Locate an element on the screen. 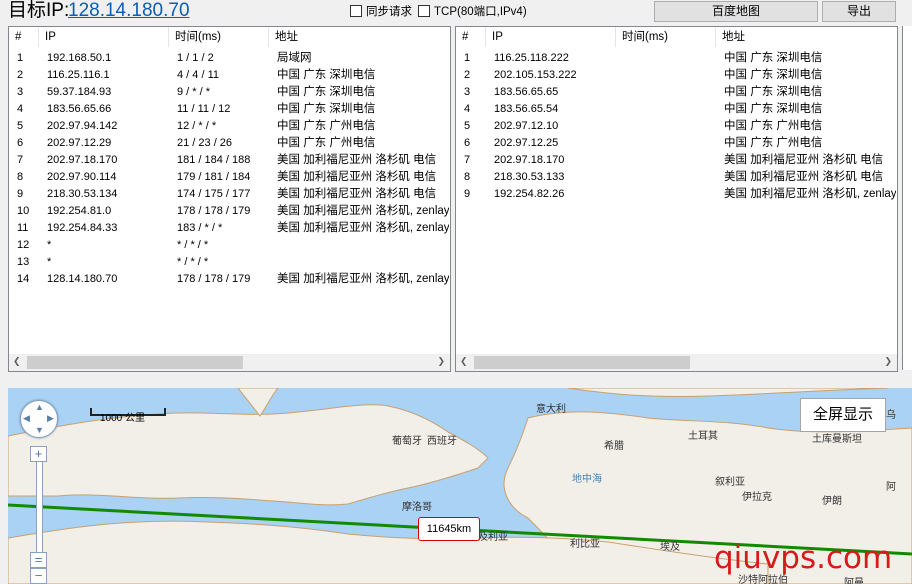 The width and height of the screenshot is (912, 584). table-row: 6 202.97.12.25 中国 广东 广州电信 is located at coordinates (676, 143).